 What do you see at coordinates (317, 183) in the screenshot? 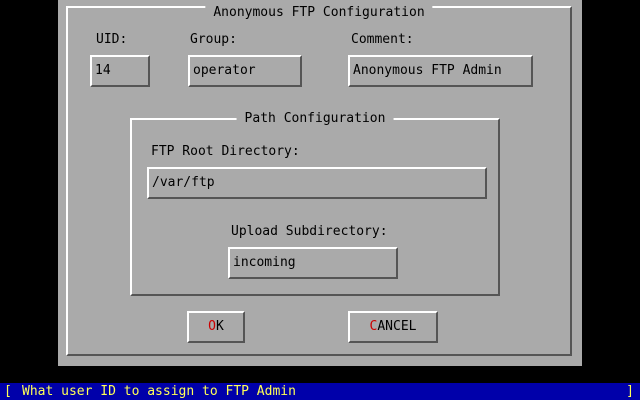
I see `ftp-root-directory-input: /var/ftp` at bounding box center [317, 183].